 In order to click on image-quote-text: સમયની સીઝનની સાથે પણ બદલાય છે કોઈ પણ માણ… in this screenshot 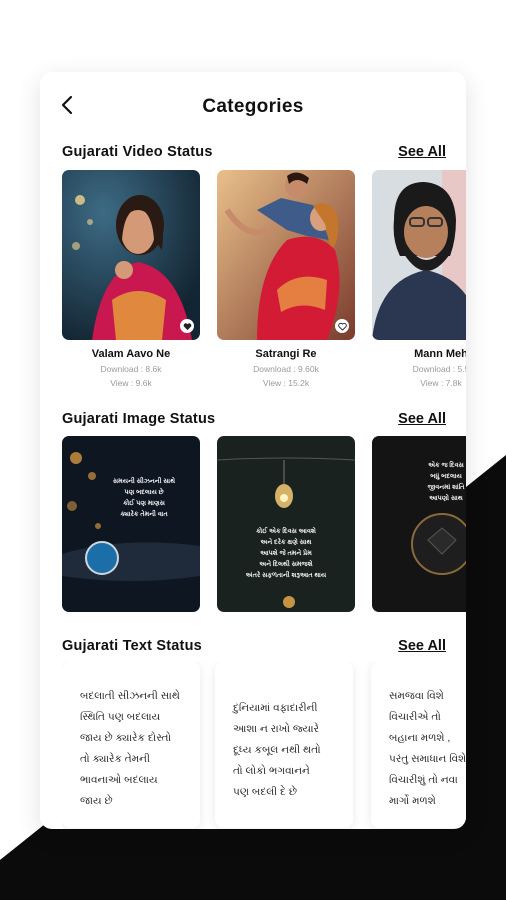, I will do `click(144, 498)`.